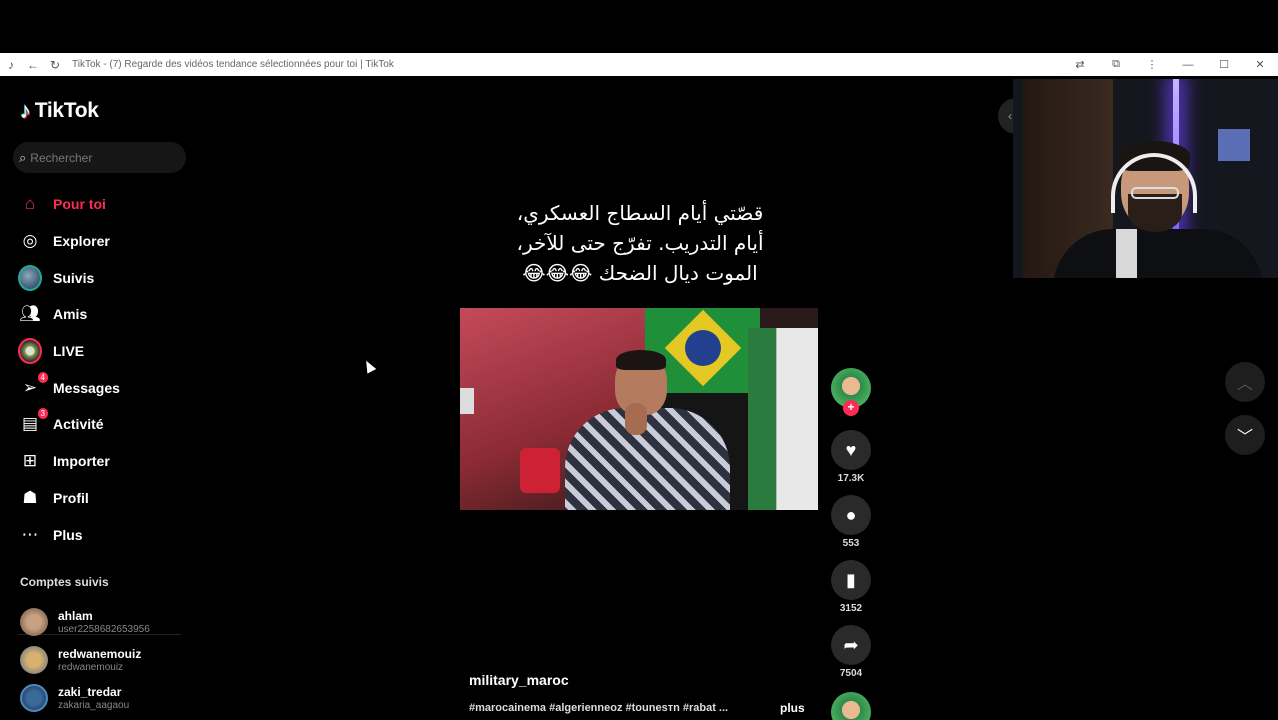 Image resolution: width=1278 pixels, height=720 pixels. What do you see at coordinates (104, 629) in the screenshot?
I see `account-handle: user2258682653956` at bounding box center [104, 629].